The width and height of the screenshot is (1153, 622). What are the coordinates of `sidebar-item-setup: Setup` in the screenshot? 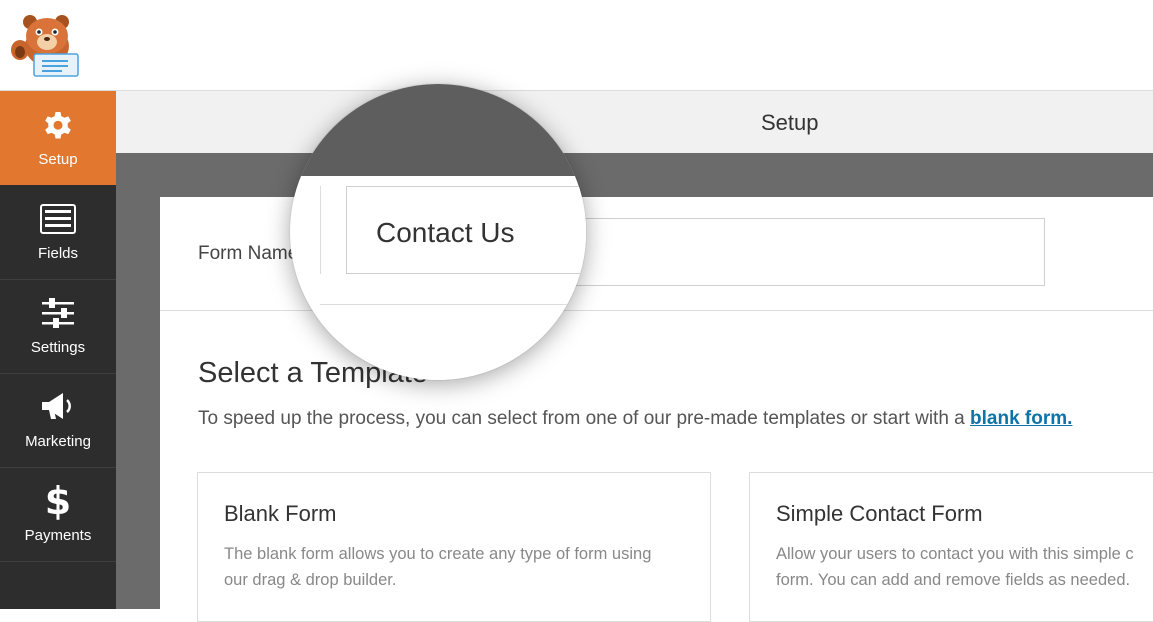 It's located at (58, 138).